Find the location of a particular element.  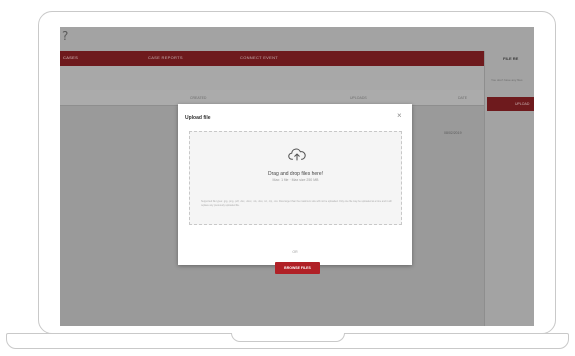

app-header: ? is located at coordinates (297, 39).